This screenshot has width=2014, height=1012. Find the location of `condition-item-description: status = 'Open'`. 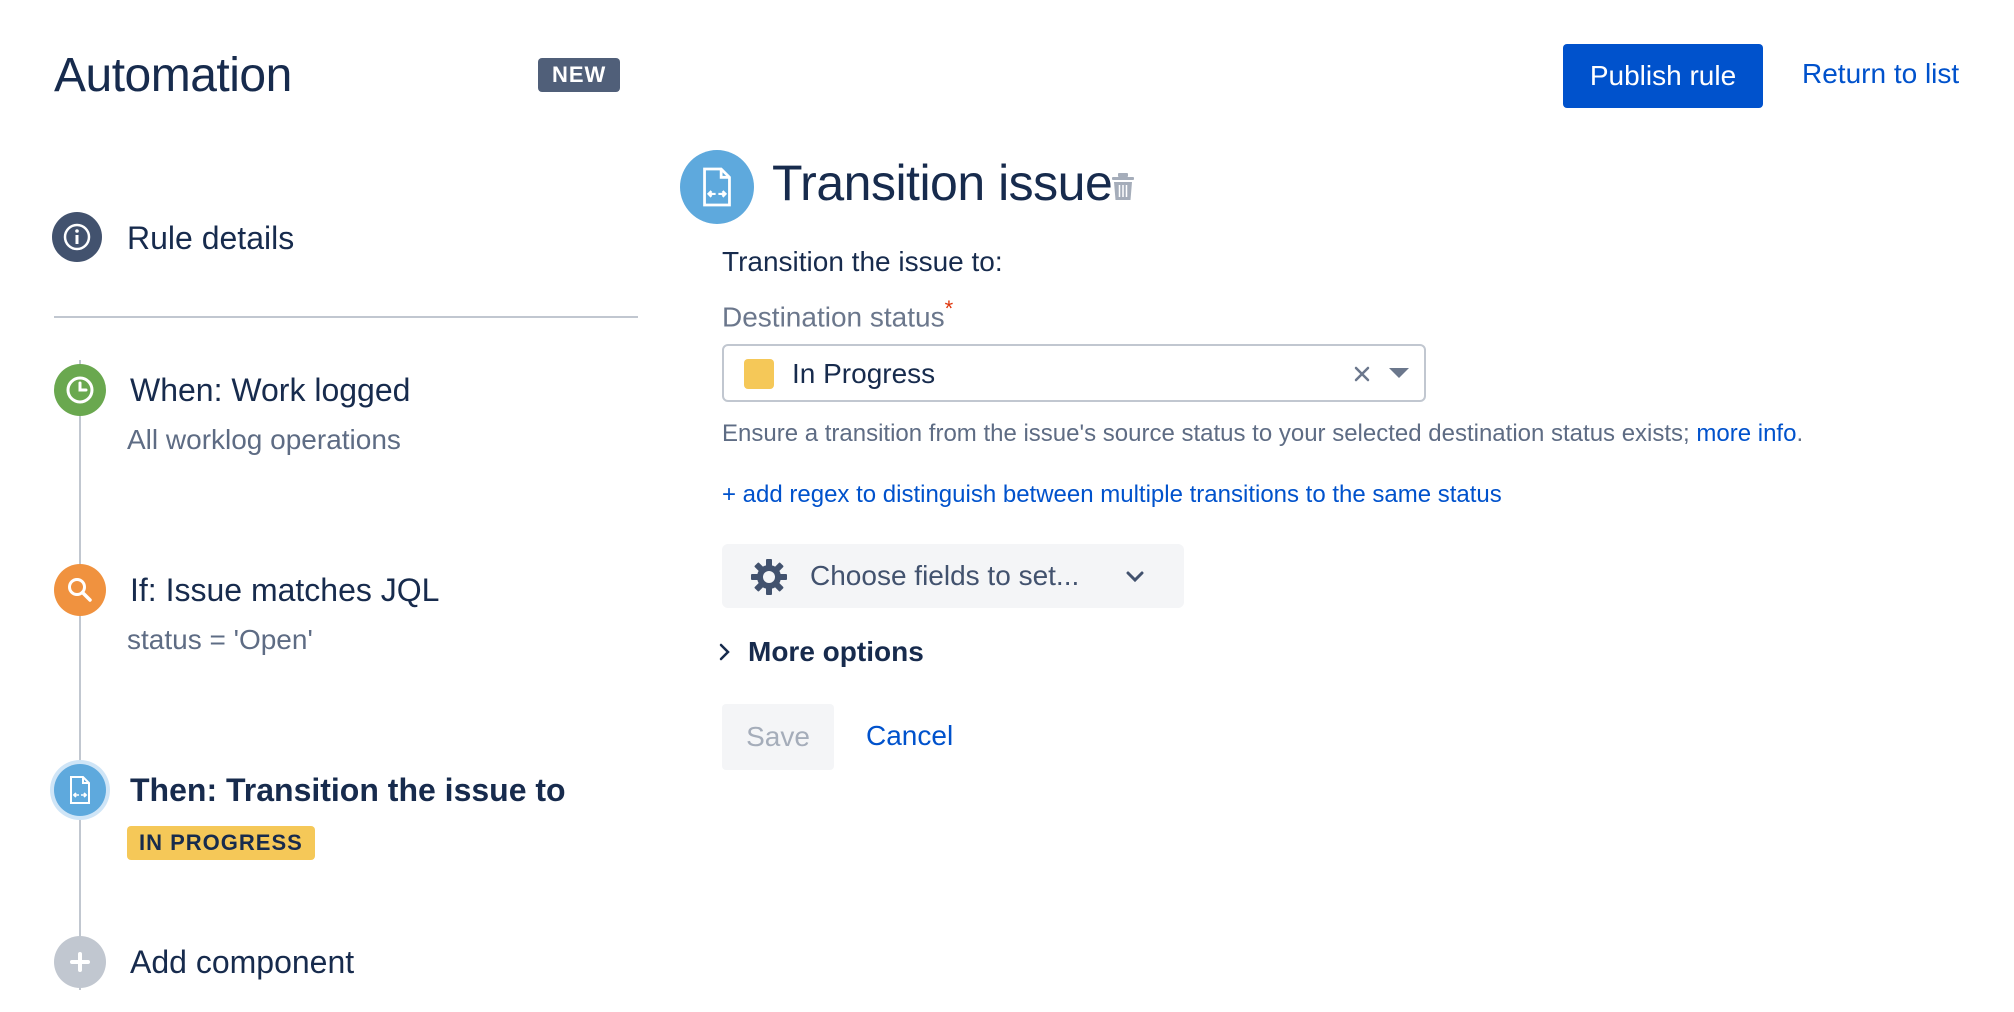

condition-item-description: status = 'Open' is located at coordinates (220, 639).